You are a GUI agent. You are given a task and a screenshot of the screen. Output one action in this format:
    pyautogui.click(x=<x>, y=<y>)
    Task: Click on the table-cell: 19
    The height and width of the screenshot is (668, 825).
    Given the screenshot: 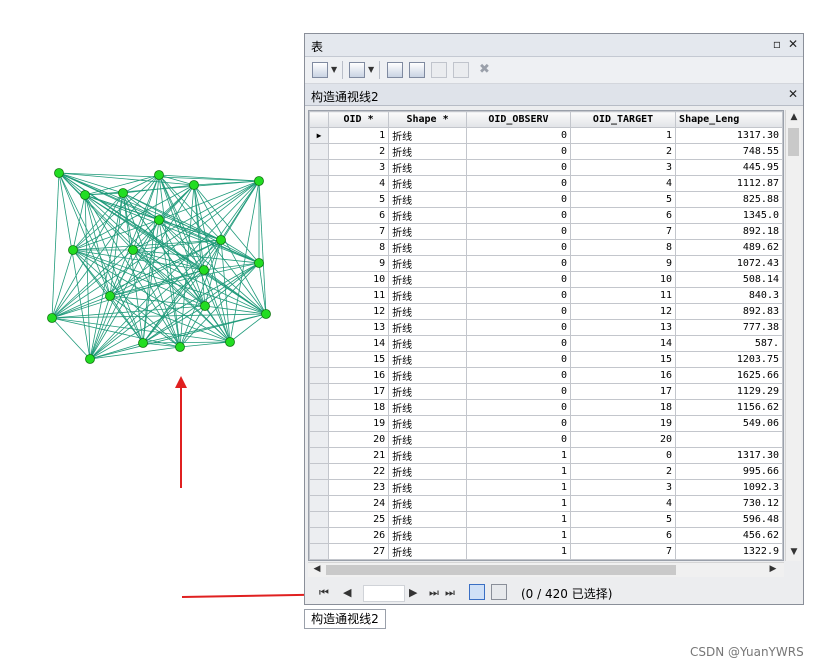 What is the action you would take?
    pyautogui.click(x=358, y=423)
    